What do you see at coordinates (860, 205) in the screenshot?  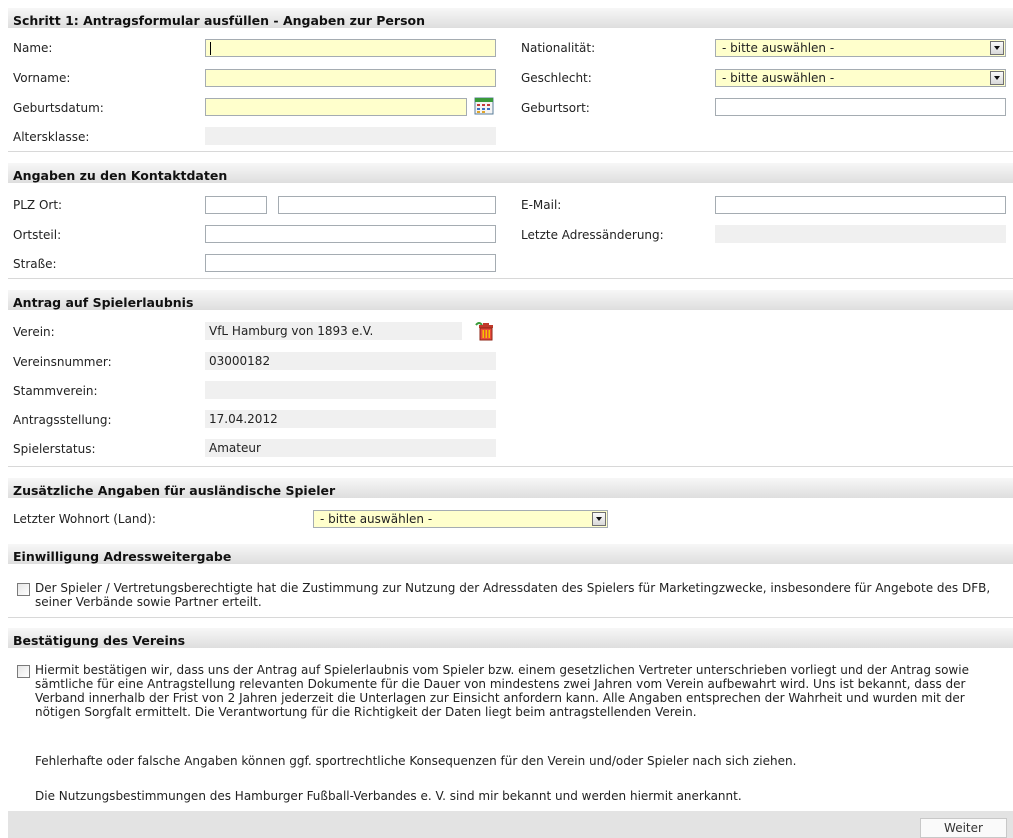 I see `email-input` at bounding box center [860, 205].